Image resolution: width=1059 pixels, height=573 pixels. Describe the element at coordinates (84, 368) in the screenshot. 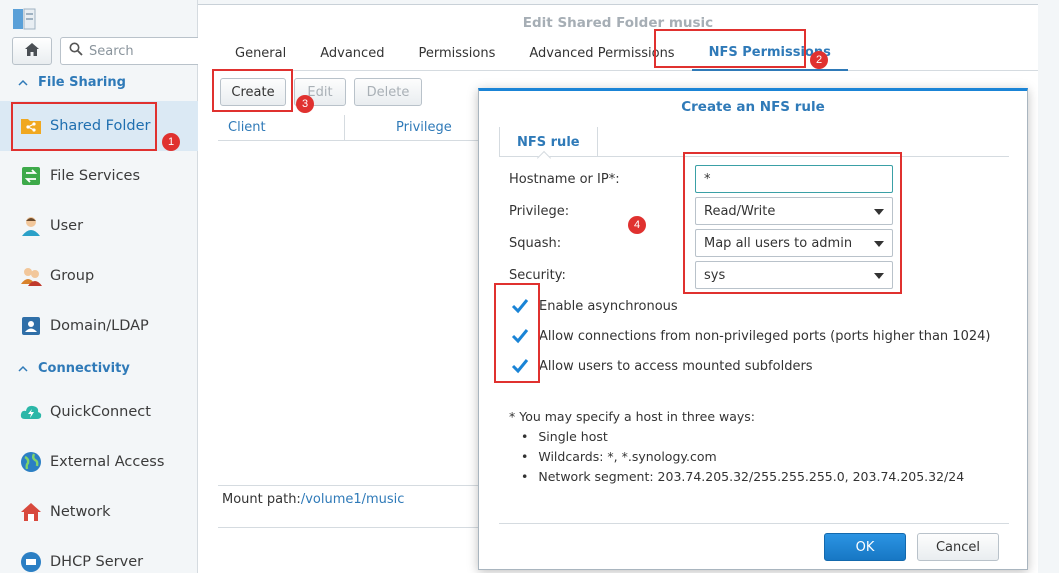

I see `section-label: Connectivity` at that location.